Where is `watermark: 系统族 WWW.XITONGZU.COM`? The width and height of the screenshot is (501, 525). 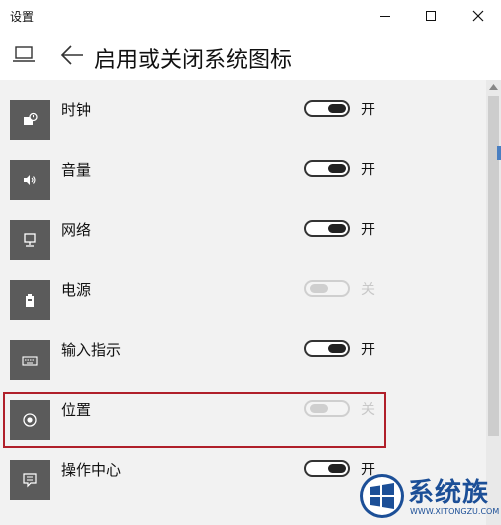 watermark: 系统族 WWW.XITONGZU.COM is located at coordinates (426, 495).